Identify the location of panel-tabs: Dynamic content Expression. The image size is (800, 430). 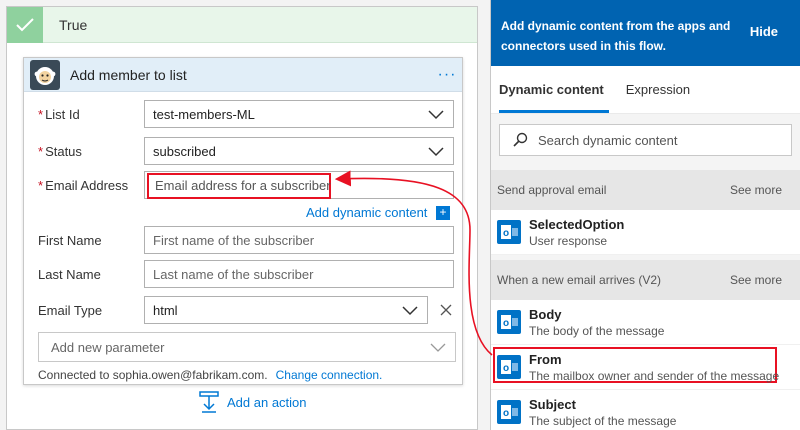
(645, 90).